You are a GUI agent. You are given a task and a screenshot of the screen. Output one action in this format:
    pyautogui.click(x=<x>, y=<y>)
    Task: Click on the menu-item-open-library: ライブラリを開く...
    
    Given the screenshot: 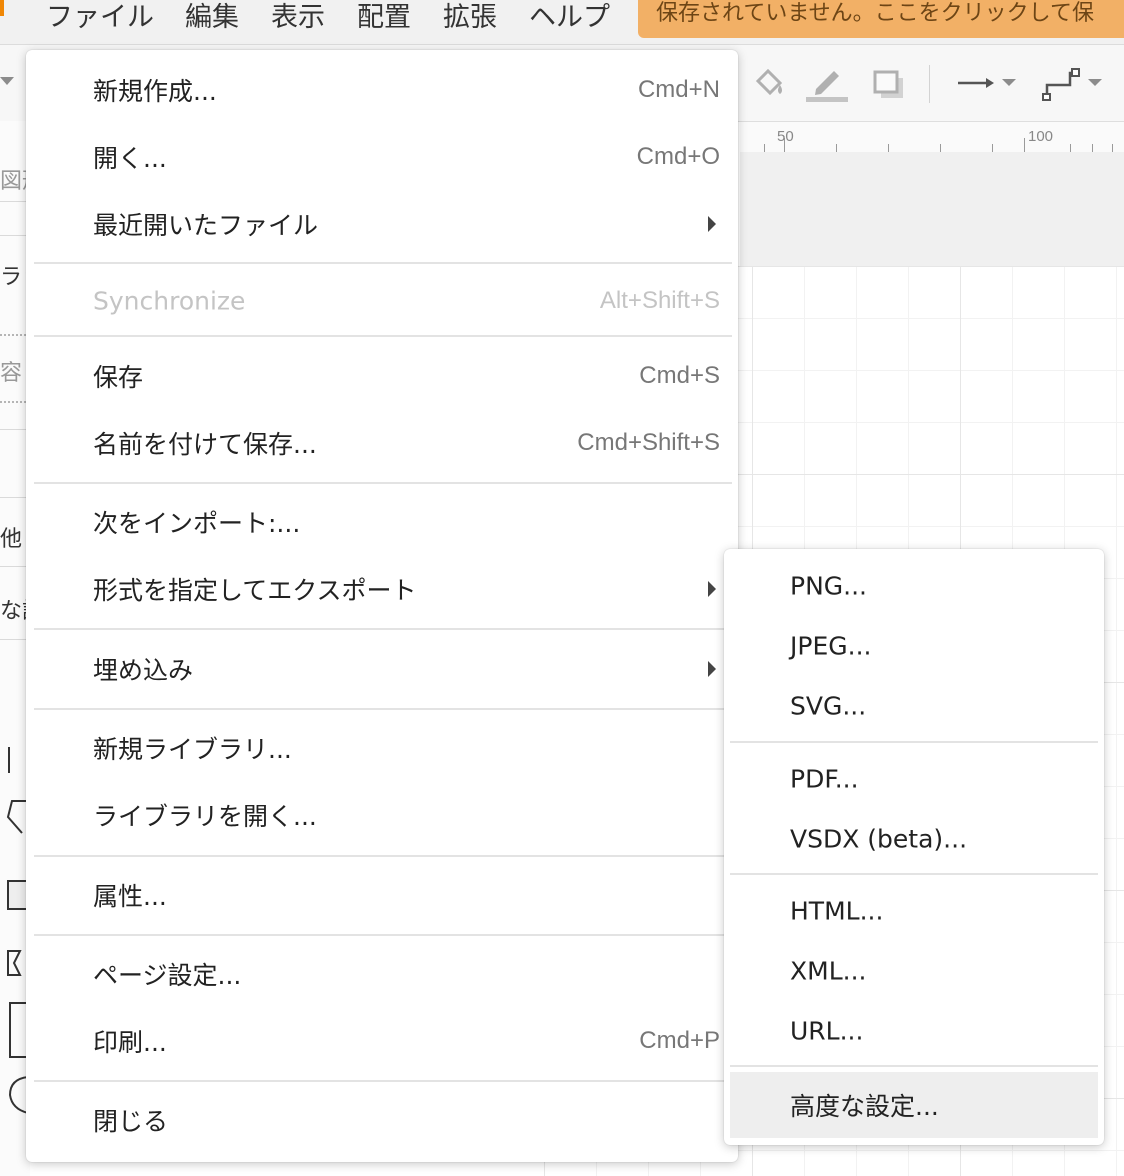 What is the action you would take?
    pyautogui.click(x=382, y=815)
    